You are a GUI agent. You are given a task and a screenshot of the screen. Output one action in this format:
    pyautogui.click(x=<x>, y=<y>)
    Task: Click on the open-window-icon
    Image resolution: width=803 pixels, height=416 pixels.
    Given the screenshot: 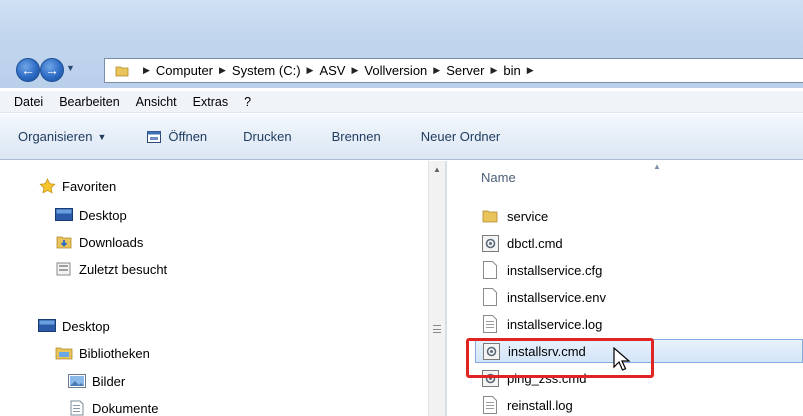 What is the action you would take?
    pyautogui.click(x=154, y=136)
    